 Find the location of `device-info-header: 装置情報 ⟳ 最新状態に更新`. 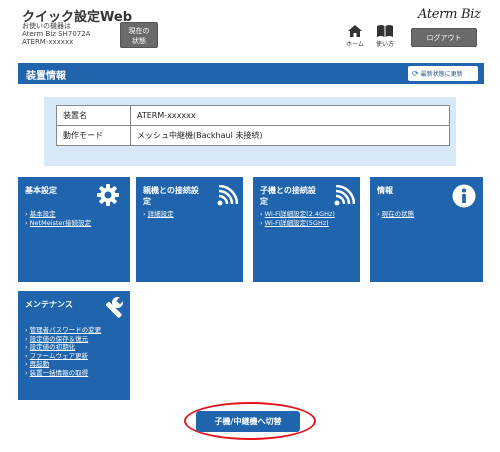

device-info-header: 装置情報 ⟳ 最新状態に更新 is located at coordinates (251, 73).